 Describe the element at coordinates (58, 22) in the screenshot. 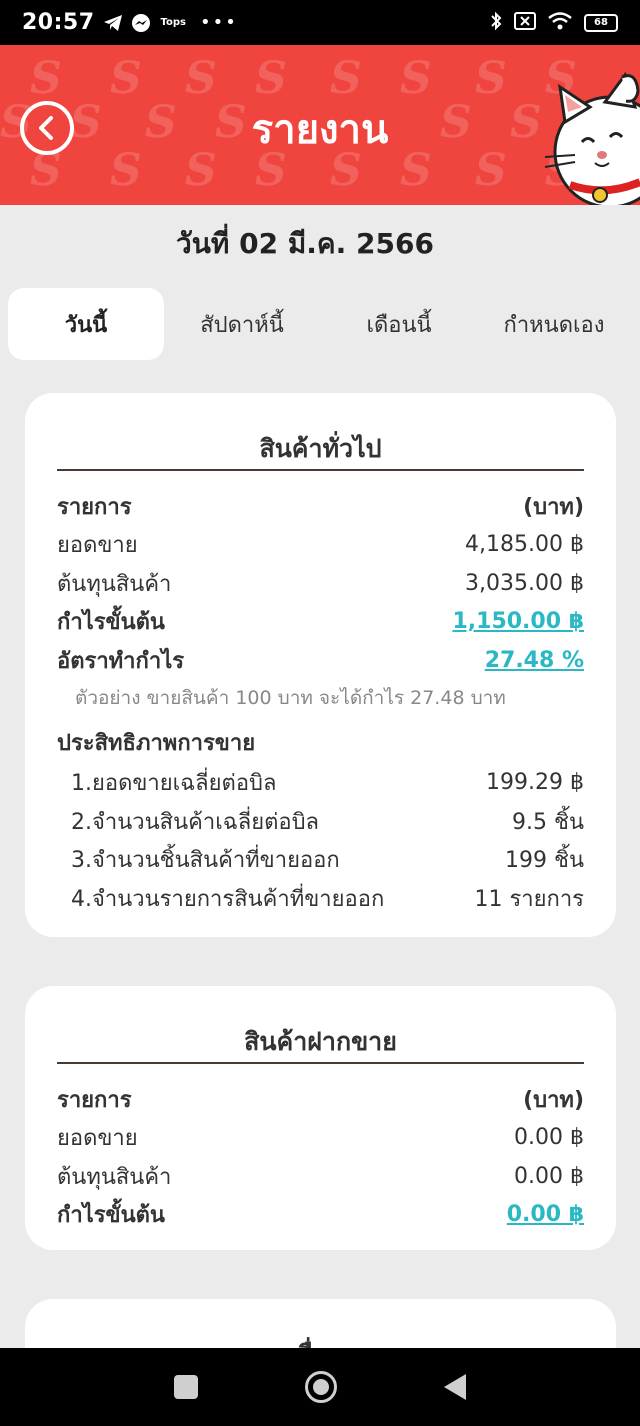

I see `status-time: 20:57` at that location.